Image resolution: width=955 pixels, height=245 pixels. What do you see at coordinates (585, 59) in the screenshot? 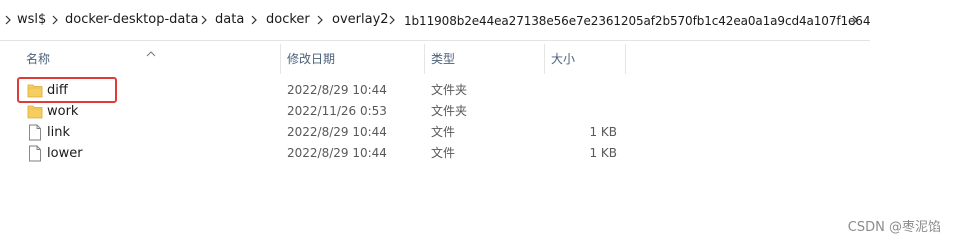
I see `column-header-size: 大小` at bounding box center [585, 59].